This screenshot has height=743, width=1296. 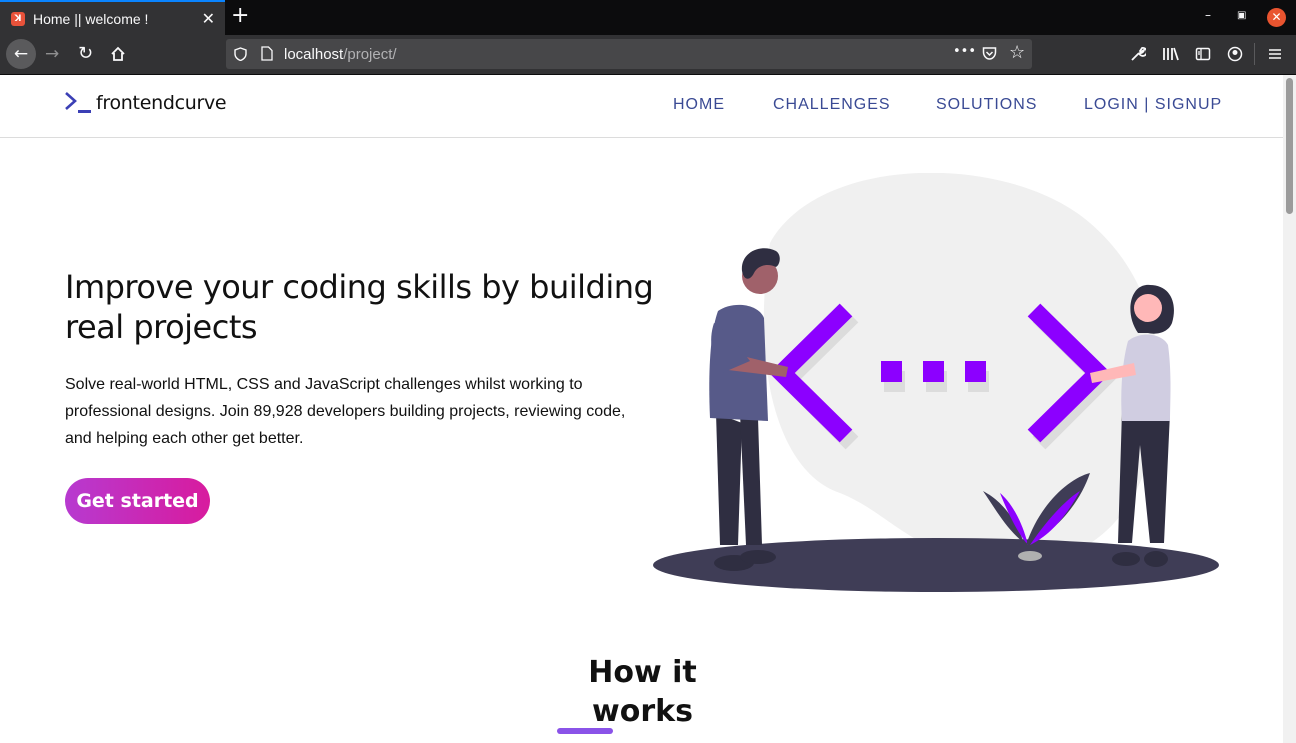 I want to click on plant-pot, so click(x=1030, y=556).